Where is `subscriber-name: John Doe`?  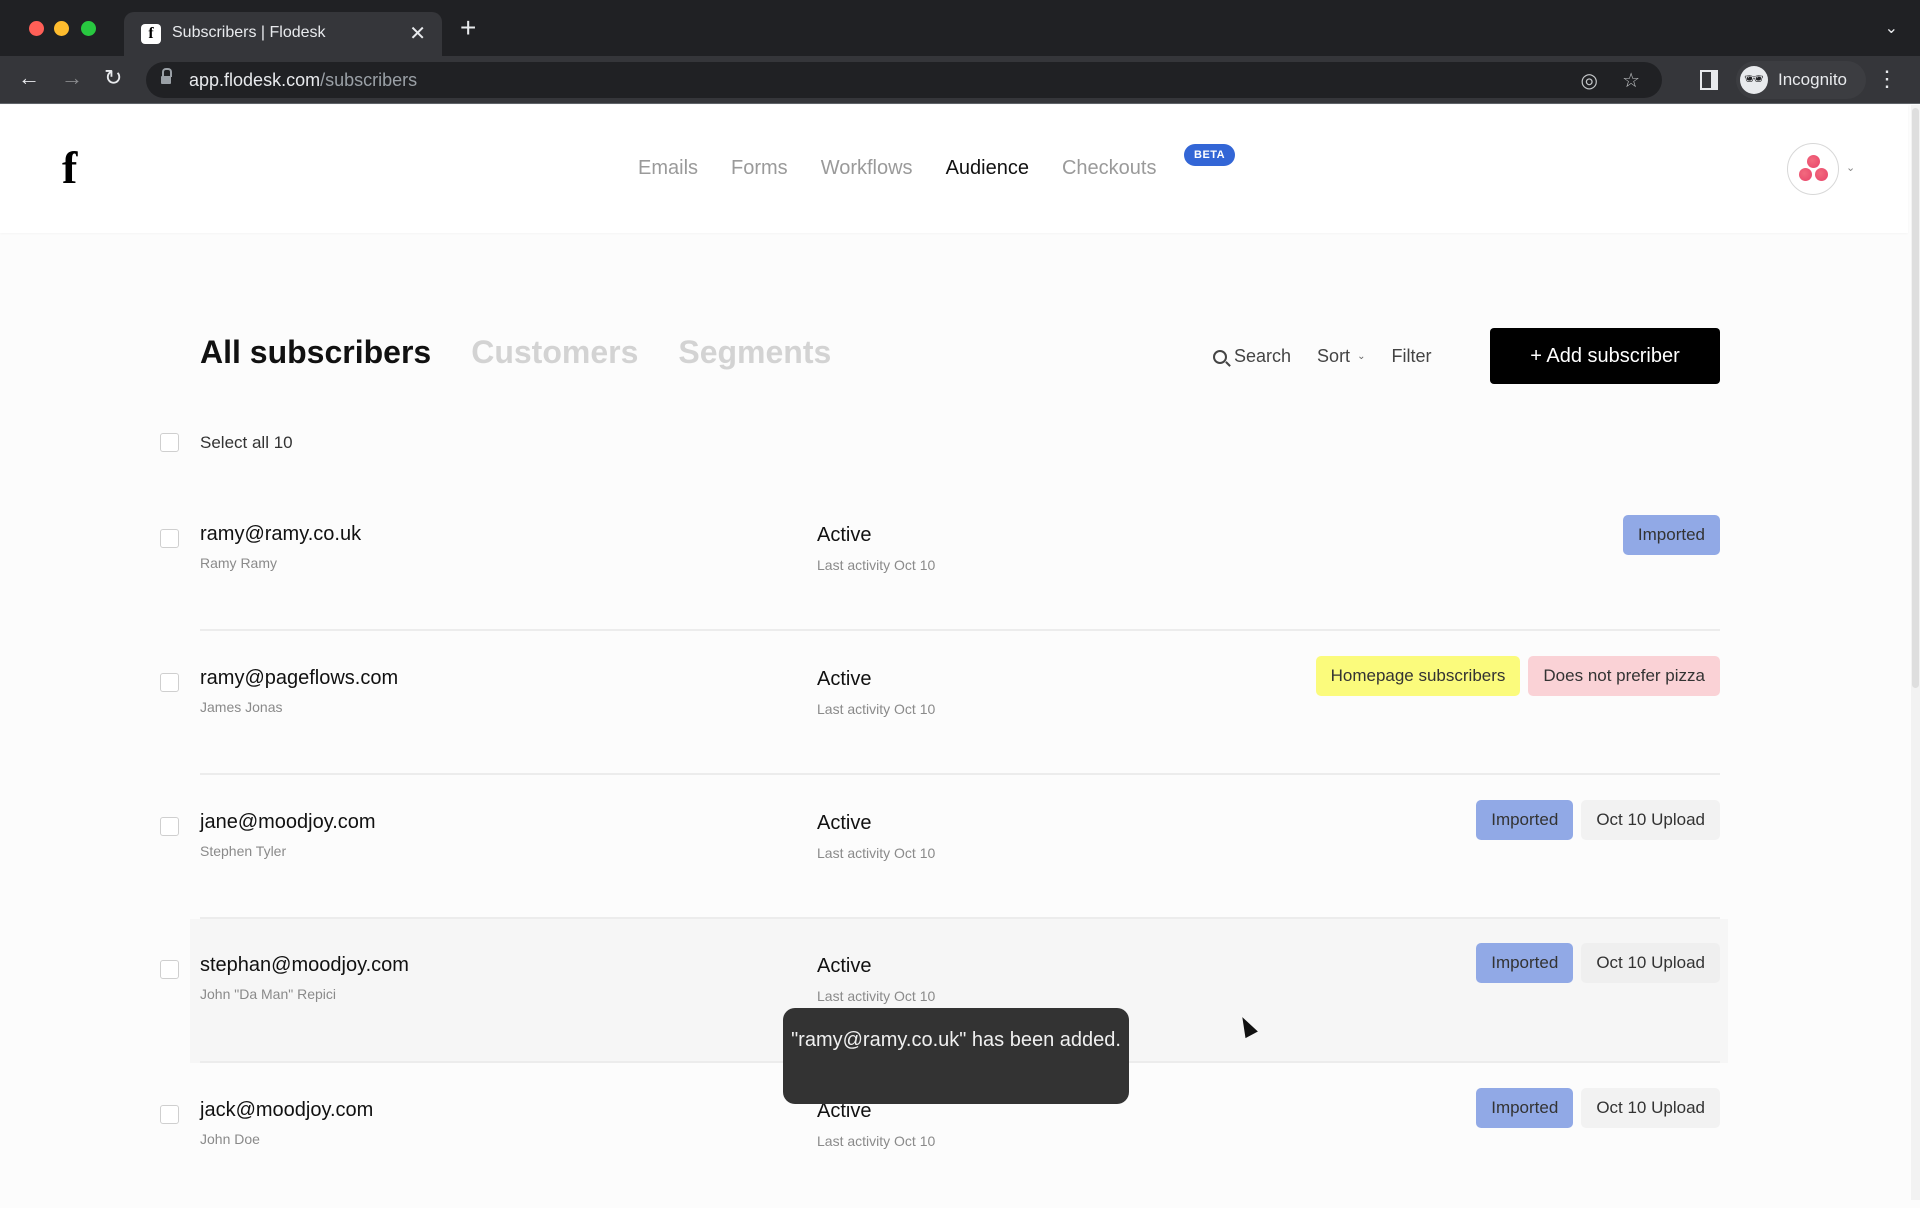
subscriber-name: John Doe is located at coordinates (230, 1139).